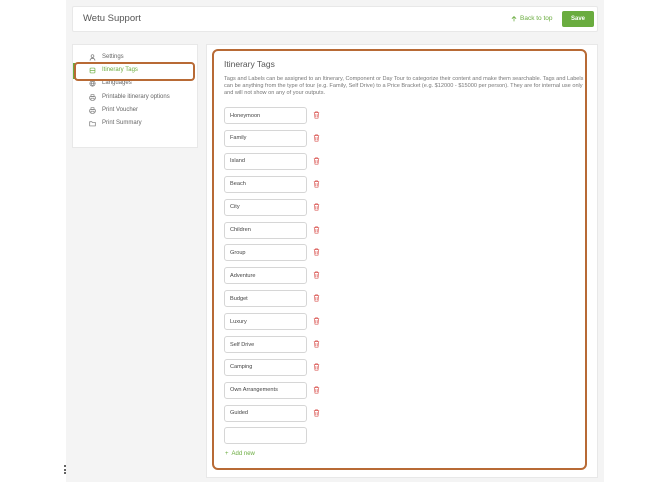 This screenshot has height=482, width=670. I want to click on save-button: Save, so click(578, 19).